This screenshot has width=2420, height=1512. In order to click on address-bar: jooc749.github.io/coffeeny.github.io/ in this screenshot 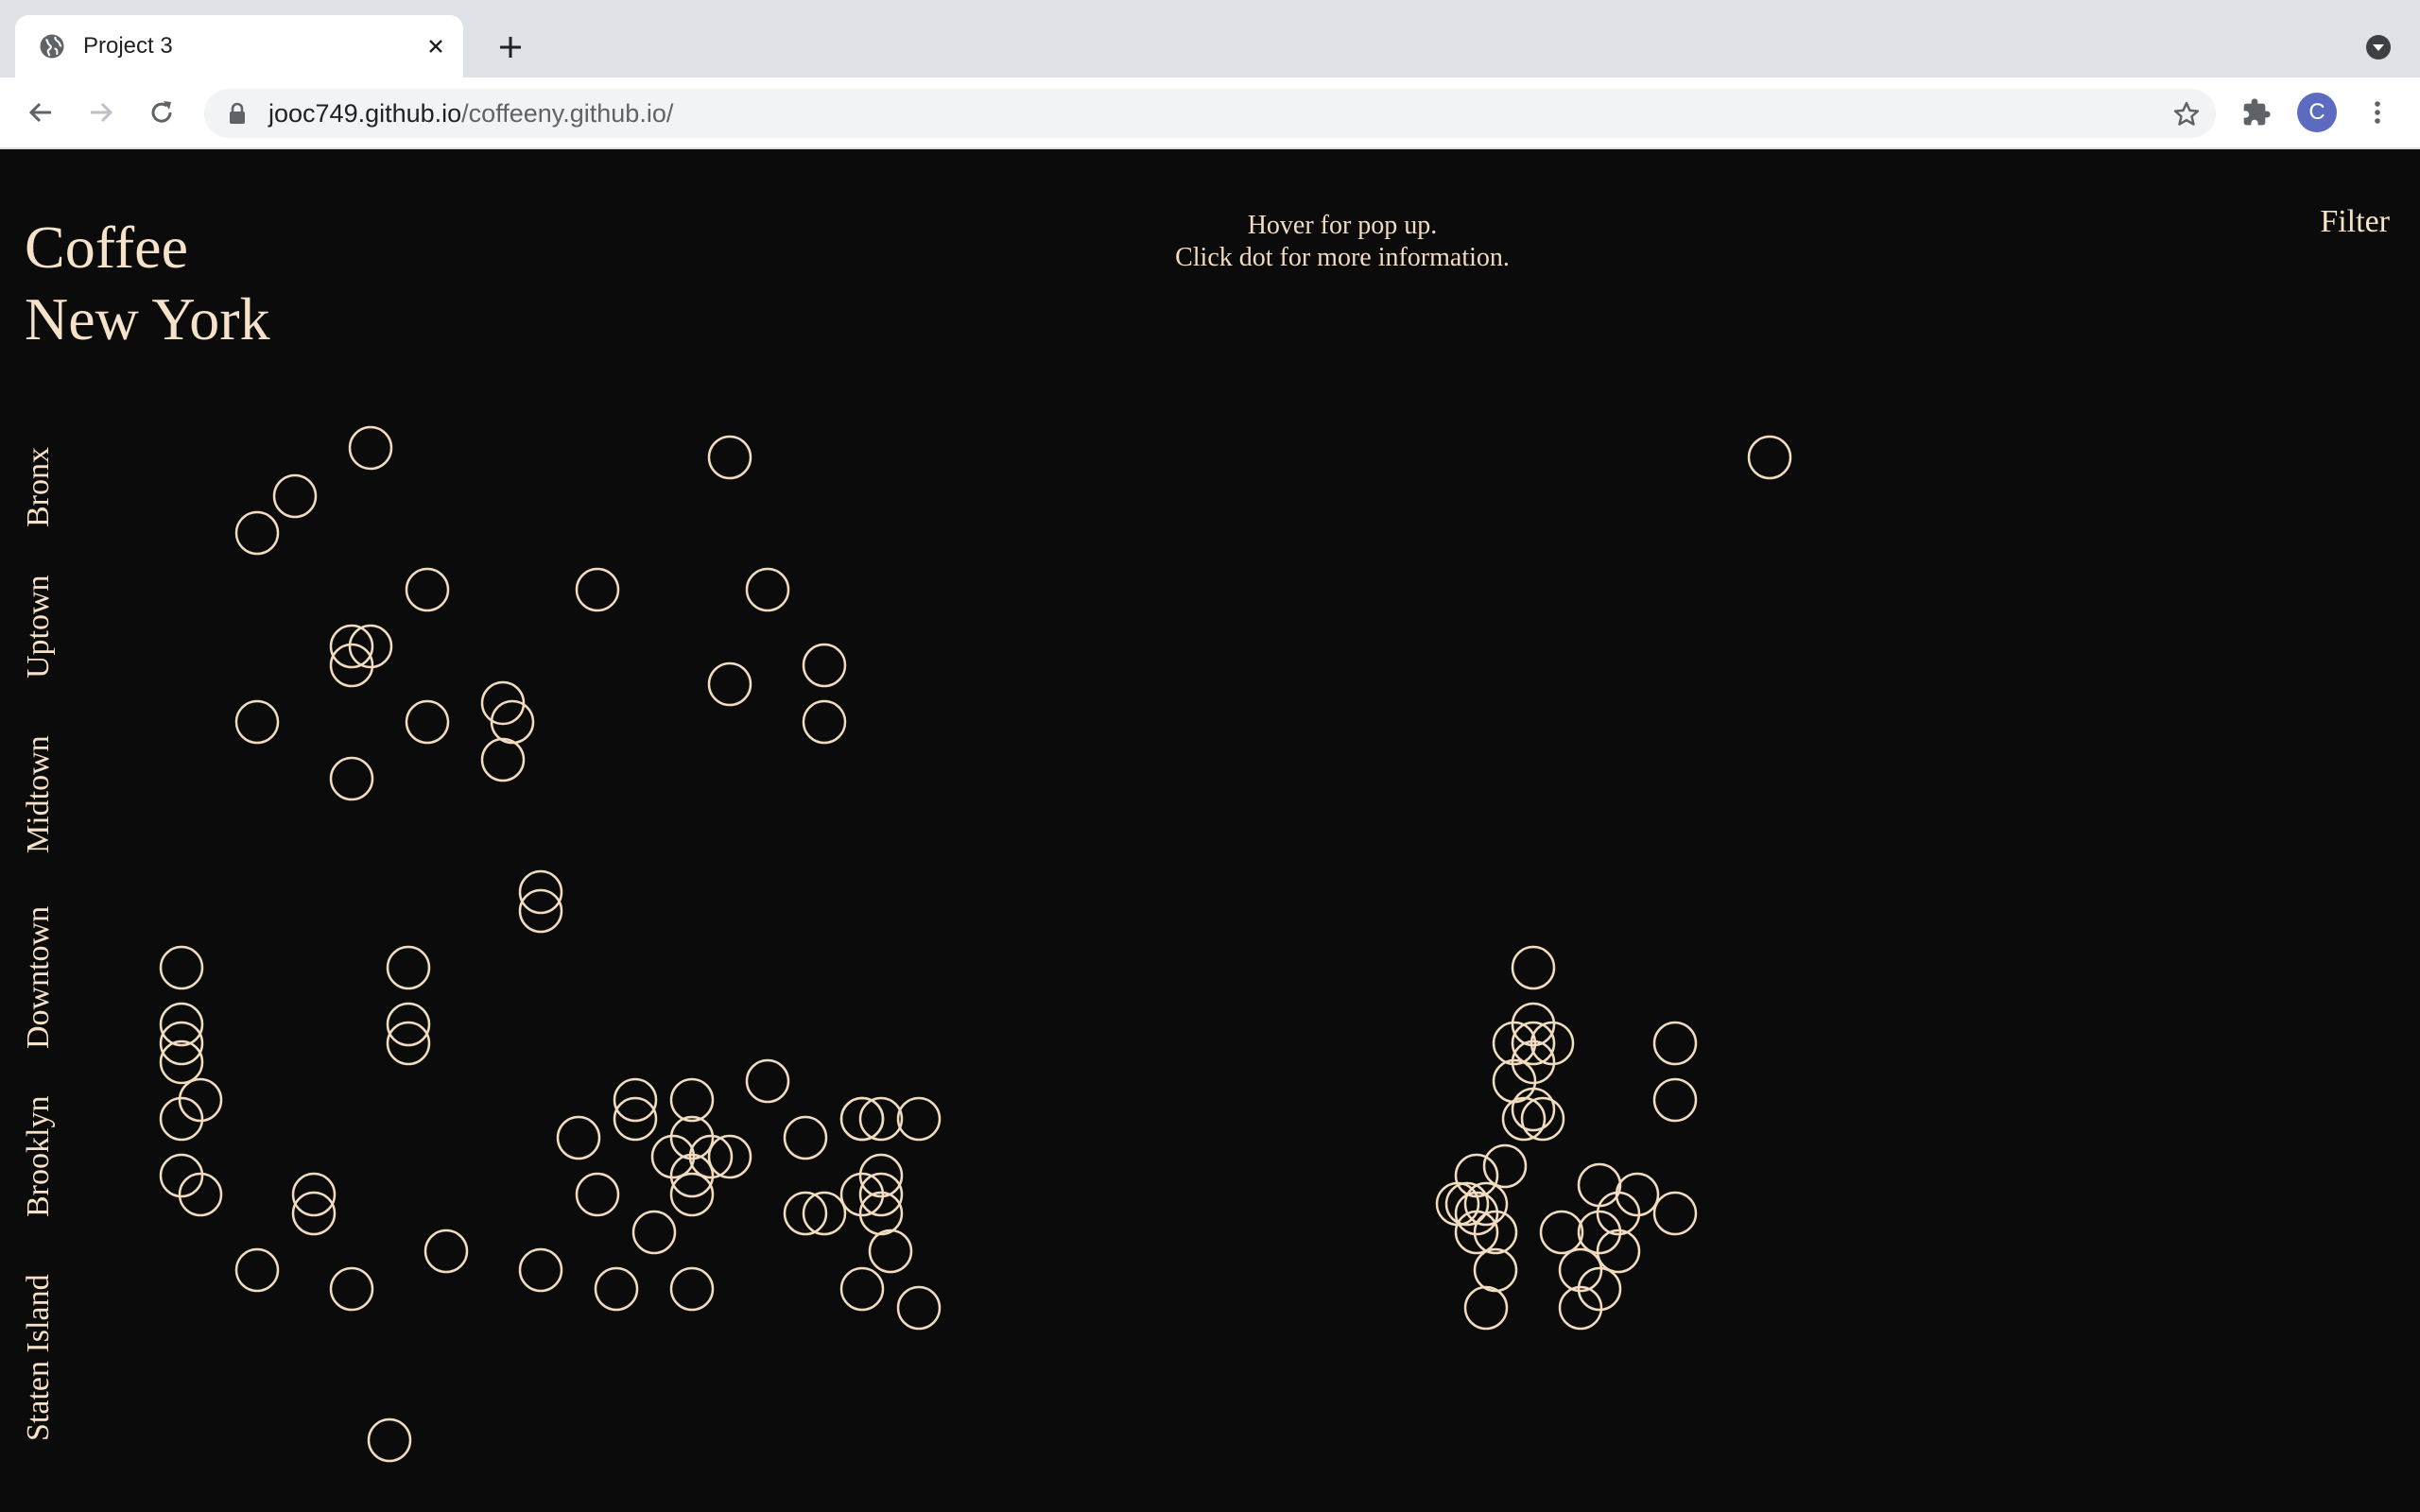, I will do `click(1210, 113)`.